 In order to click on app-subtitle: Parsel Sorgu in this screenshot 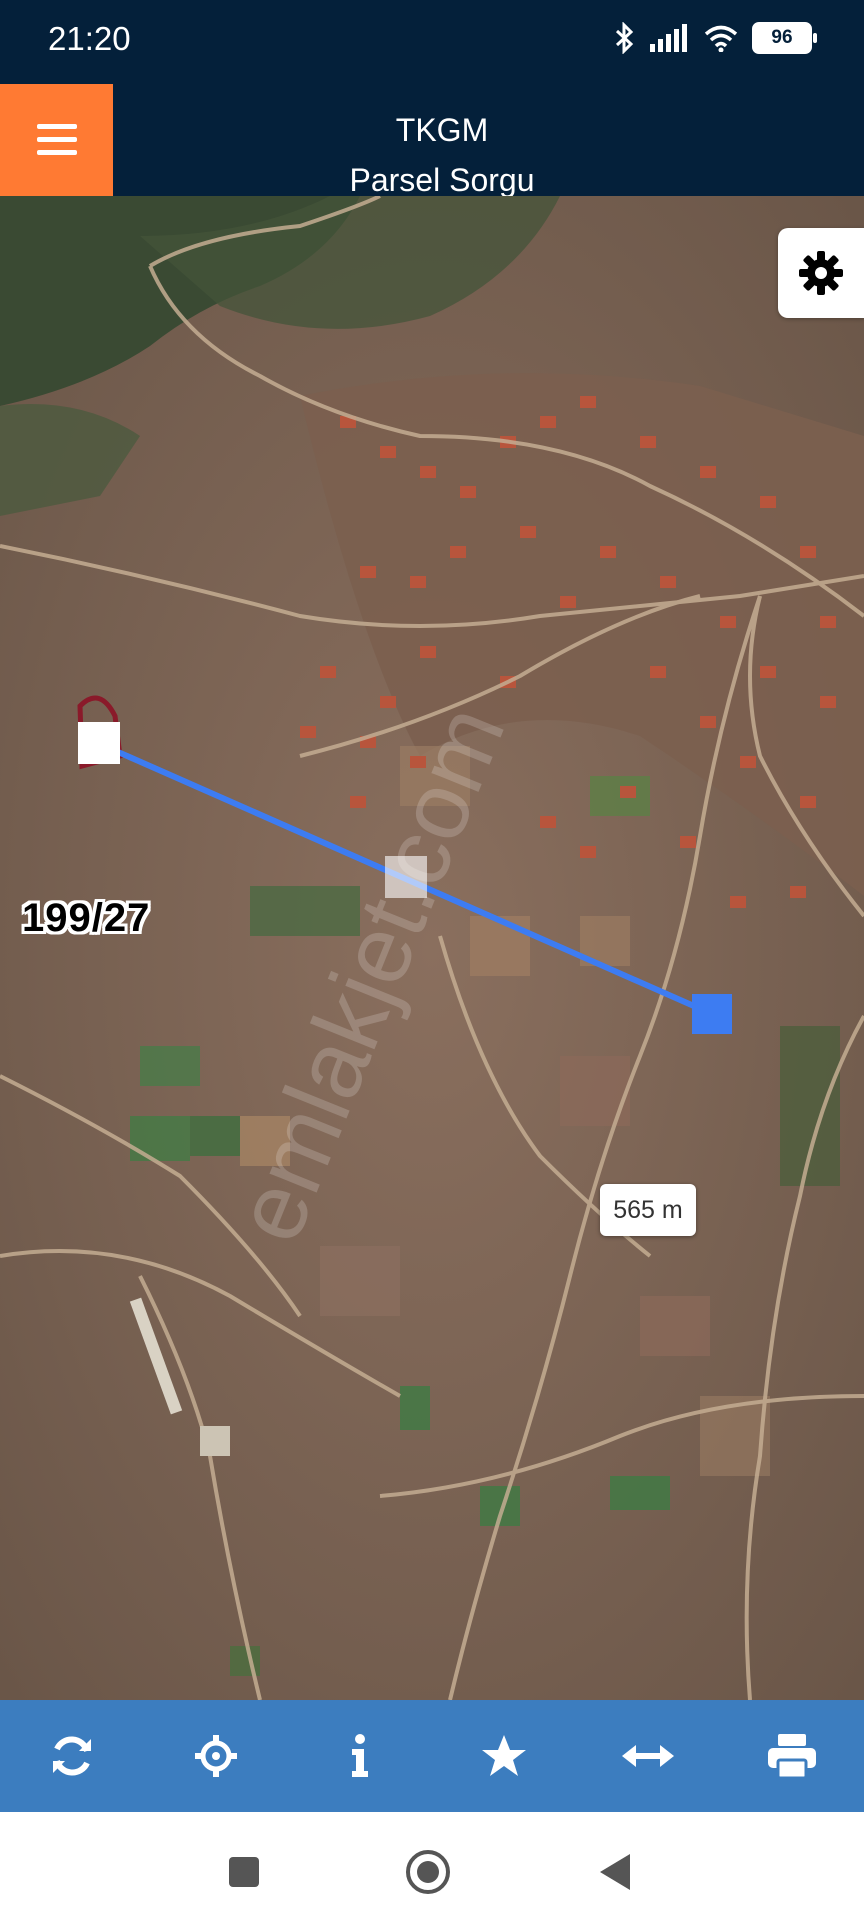, I will do `click(442, 180)`.